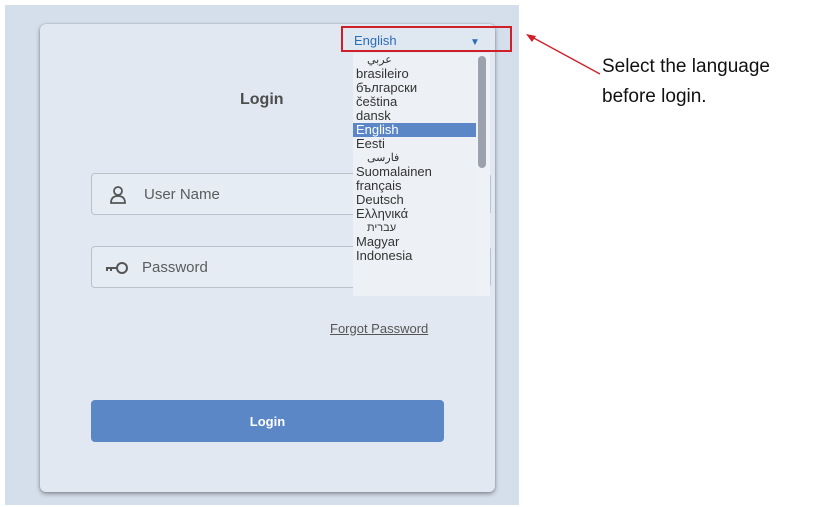  What do you see at coordinates (414, 60) in the screenshot?
I see `language-option: عربي` at bounding box center [414, 60].